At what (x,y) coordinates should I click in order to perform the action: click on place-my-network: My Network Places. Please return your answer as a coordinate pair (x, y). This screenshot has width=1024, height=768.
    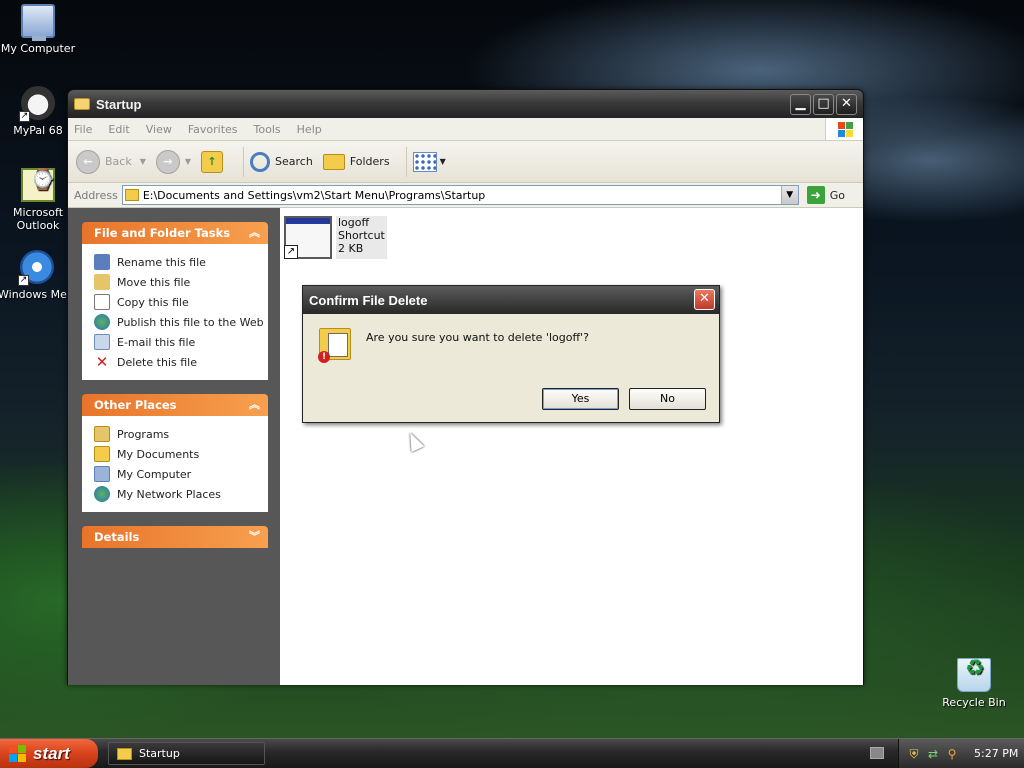
    Looking at the image, I should click on (181, 494).